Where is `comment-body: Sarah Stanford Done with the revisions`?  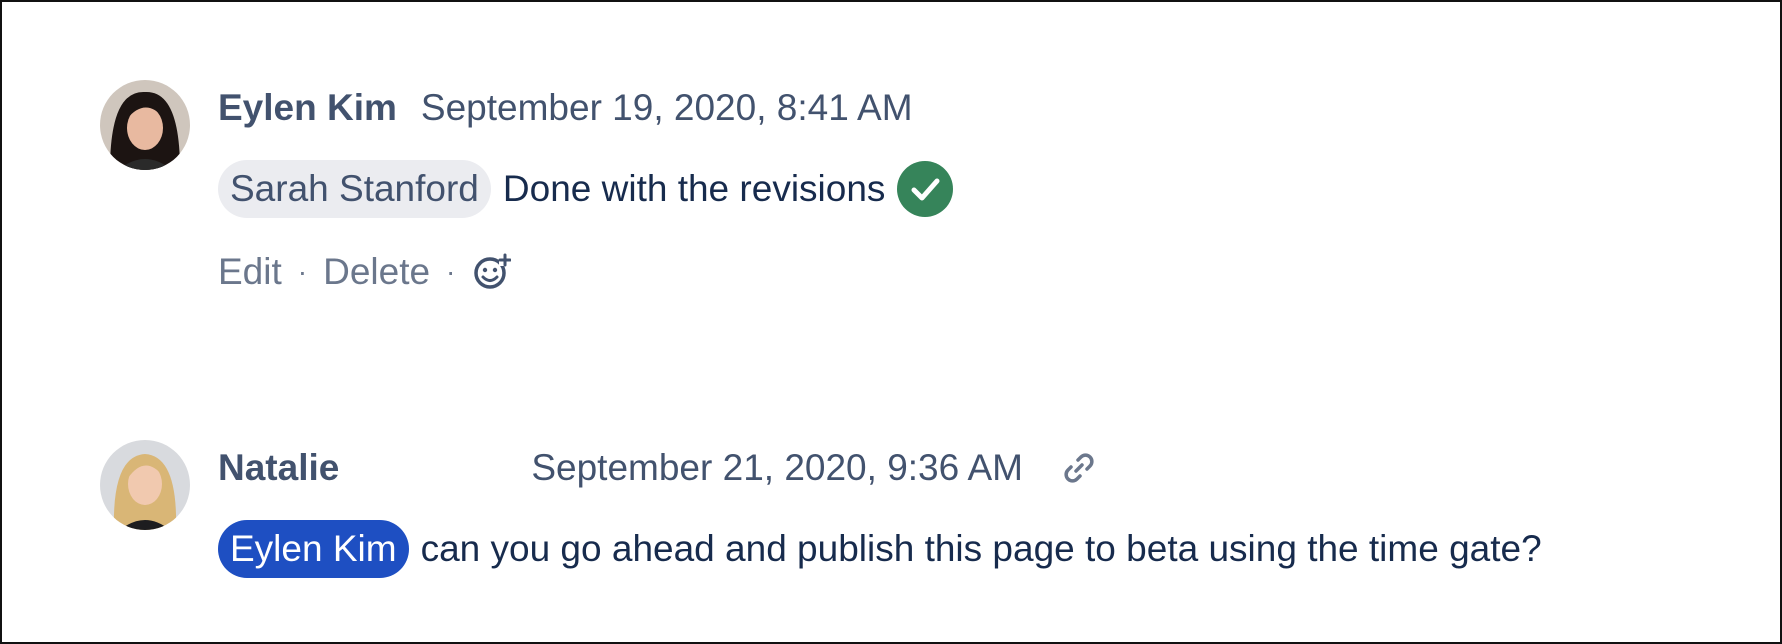 comment-body: Sarah Stanford Done with the revisions is located at coordinates (586, 189).